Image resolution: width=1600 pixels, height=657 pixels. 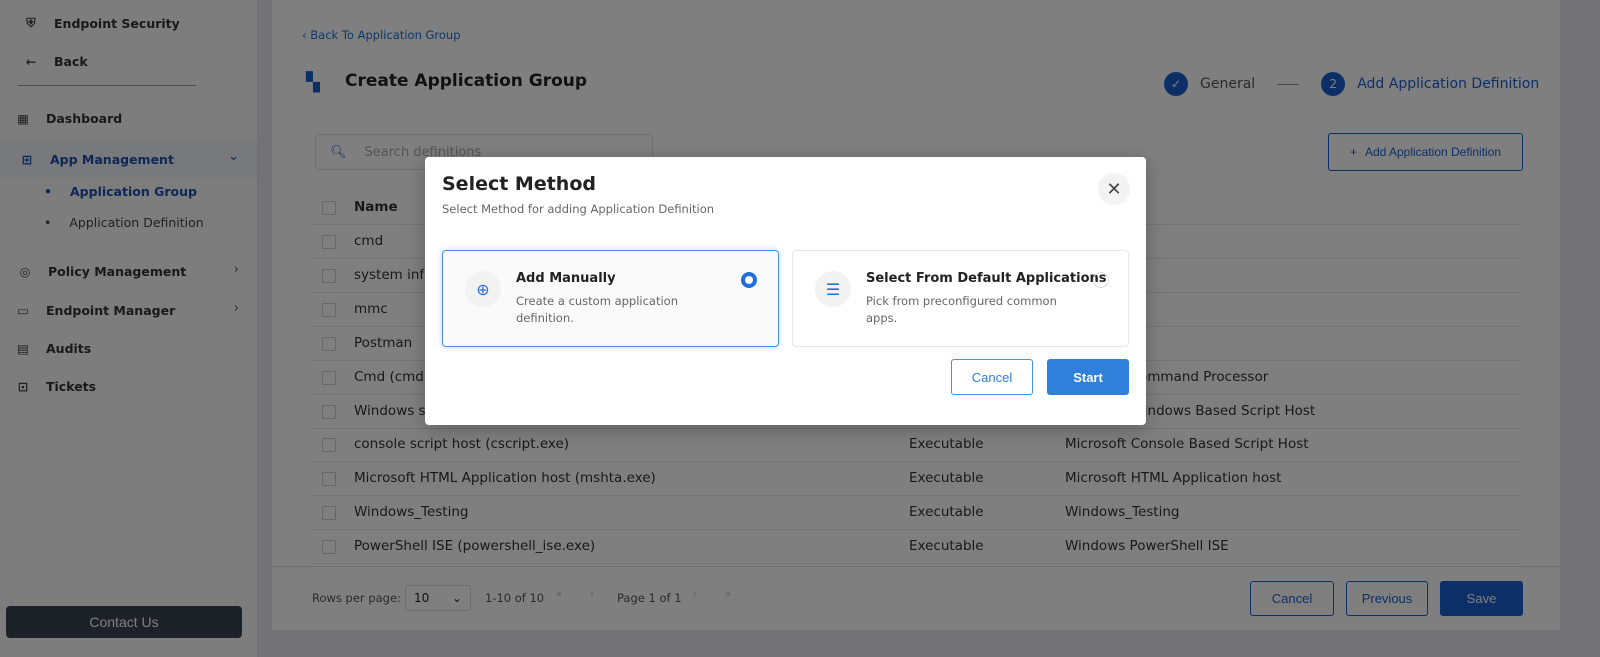 What do you see at coordinates (961, 309) in the screenshot?
I see `option-description: Pick from preconfigured common apps.` at bounding box center [961, 309].